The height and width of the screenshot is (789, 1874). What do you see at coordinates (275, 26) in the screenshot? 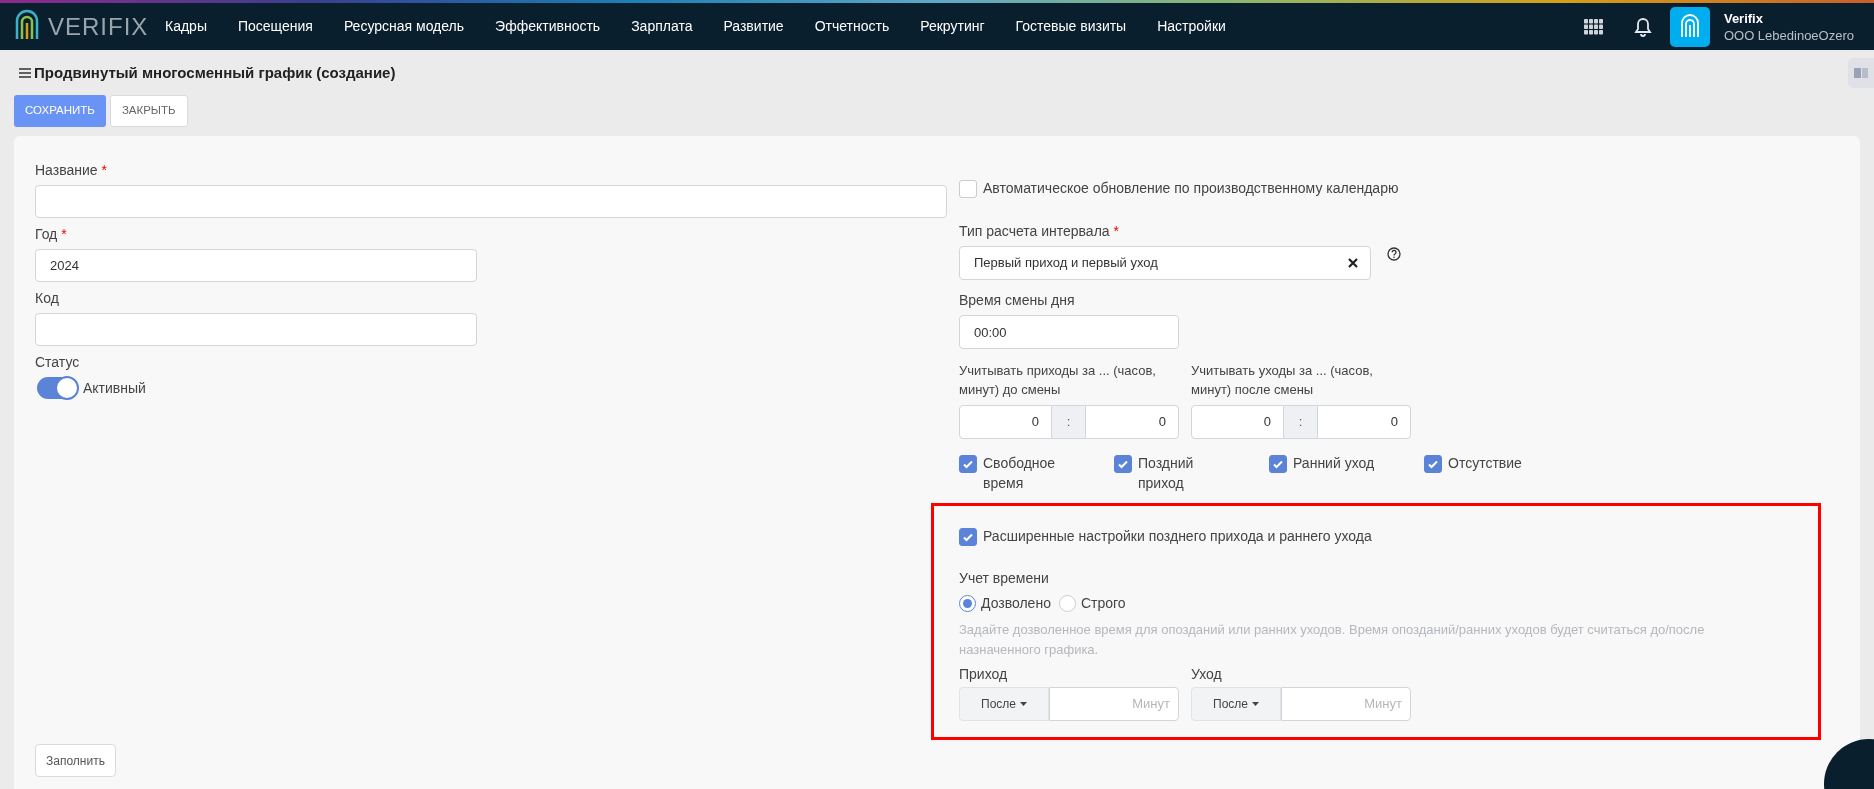
I see `nav-link: Посещения` at bounding box center [275, 26].